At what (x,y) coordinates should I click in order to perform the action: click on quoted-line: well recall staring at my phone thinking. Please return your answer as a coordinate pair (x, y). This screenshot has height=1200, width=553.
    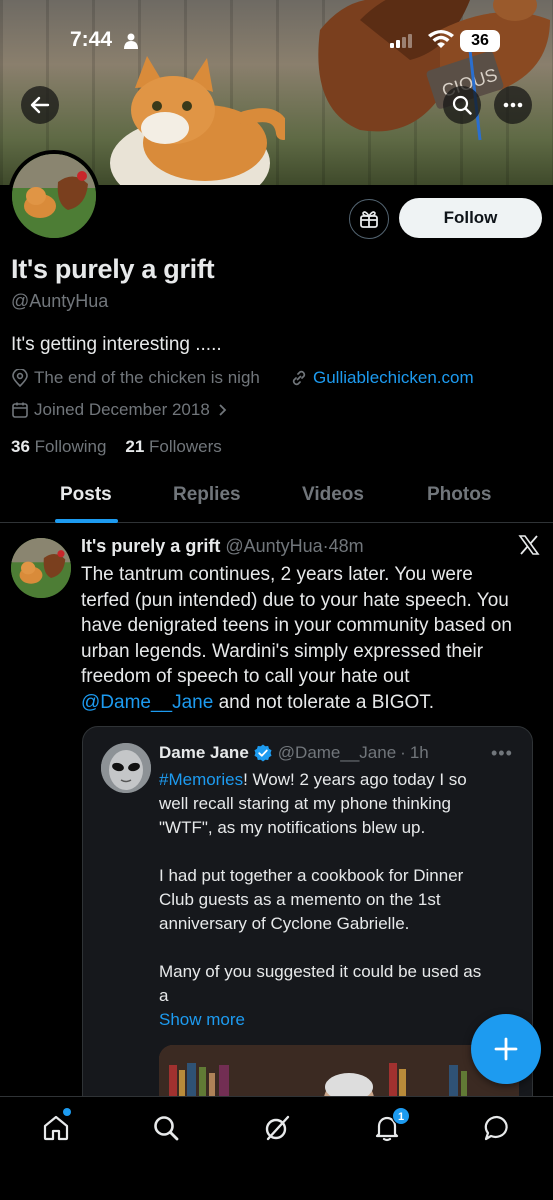
    Looking at the image, I should click on (305, 803).